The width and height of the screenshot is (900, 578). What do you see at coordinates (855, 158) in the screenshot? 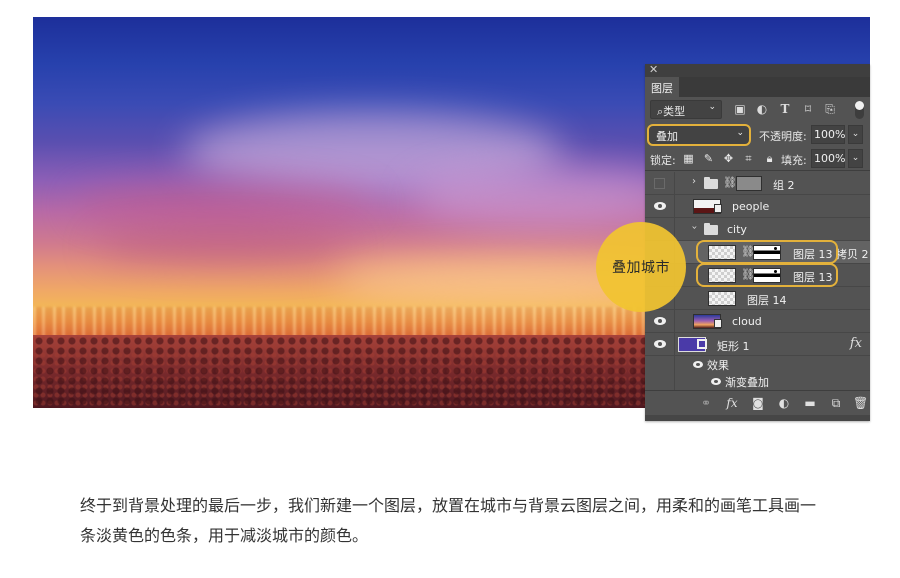
I see `fill-dropdown-button: ⌄` at bounding box center [855, 158].